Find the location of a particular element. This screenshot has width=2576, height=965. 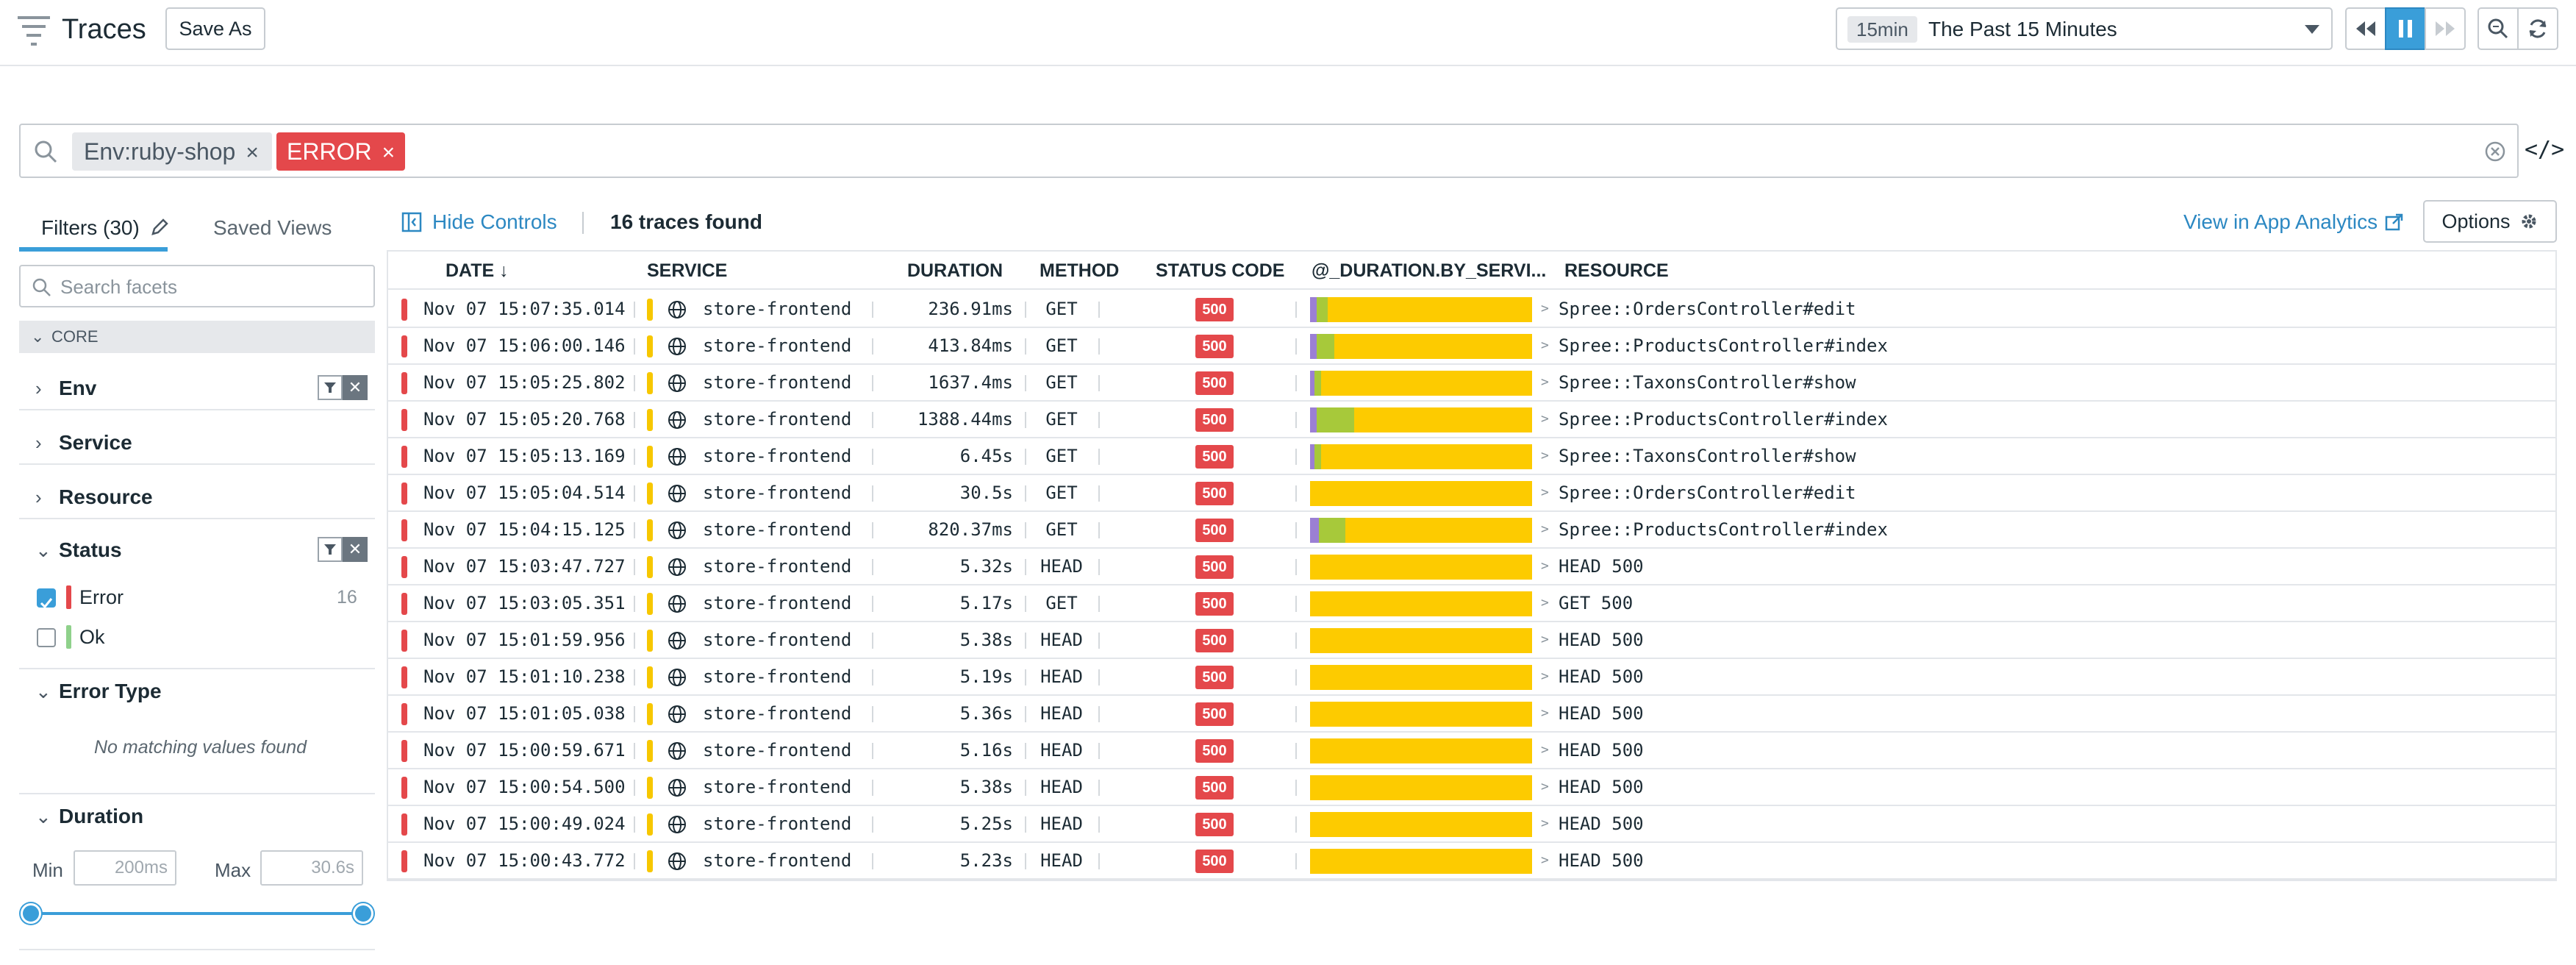

gear-icon is located at coordinates (2529, 221).